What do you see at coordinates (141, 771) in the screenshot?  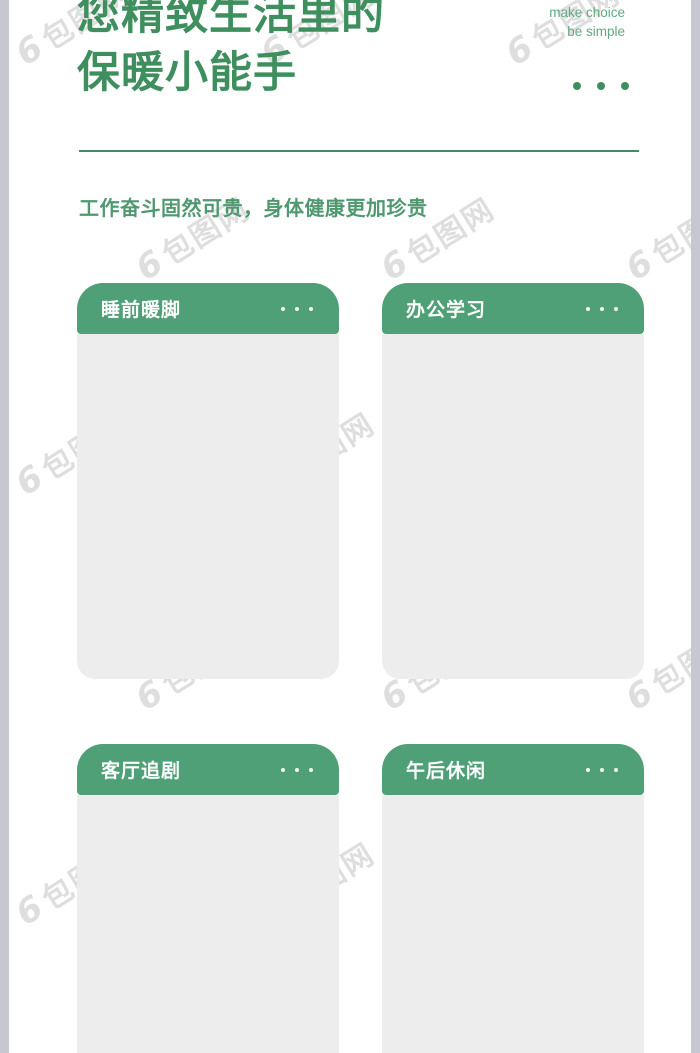 I see `feature-card-title: 客厅追剧` at bounding box center [141, 771].